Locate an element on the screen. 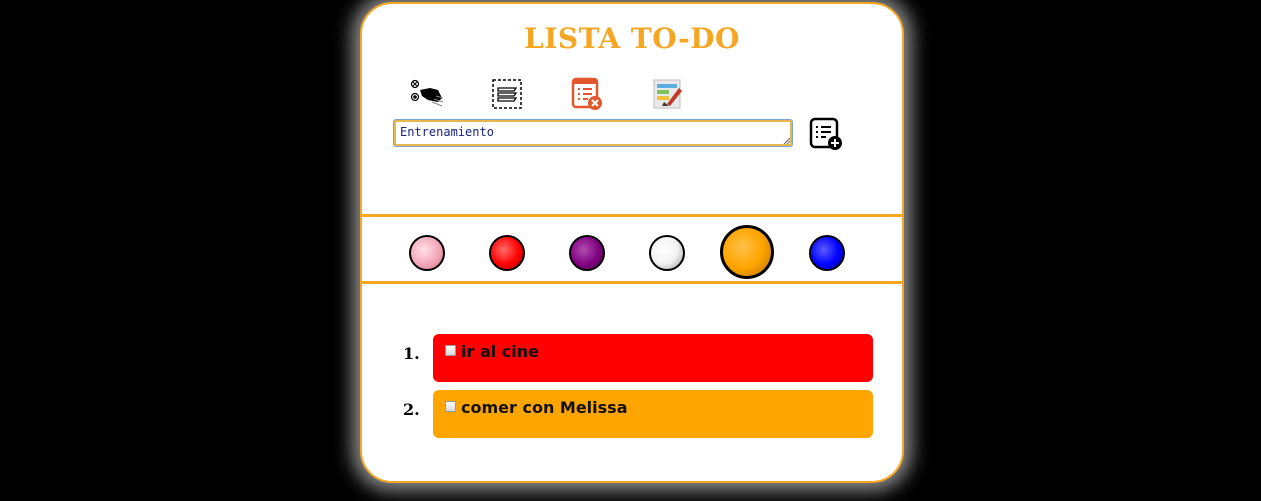 Image resolution: width=1261 pixels, height=501 pixels. check-hand-icon is located at coordinates (426, 94).